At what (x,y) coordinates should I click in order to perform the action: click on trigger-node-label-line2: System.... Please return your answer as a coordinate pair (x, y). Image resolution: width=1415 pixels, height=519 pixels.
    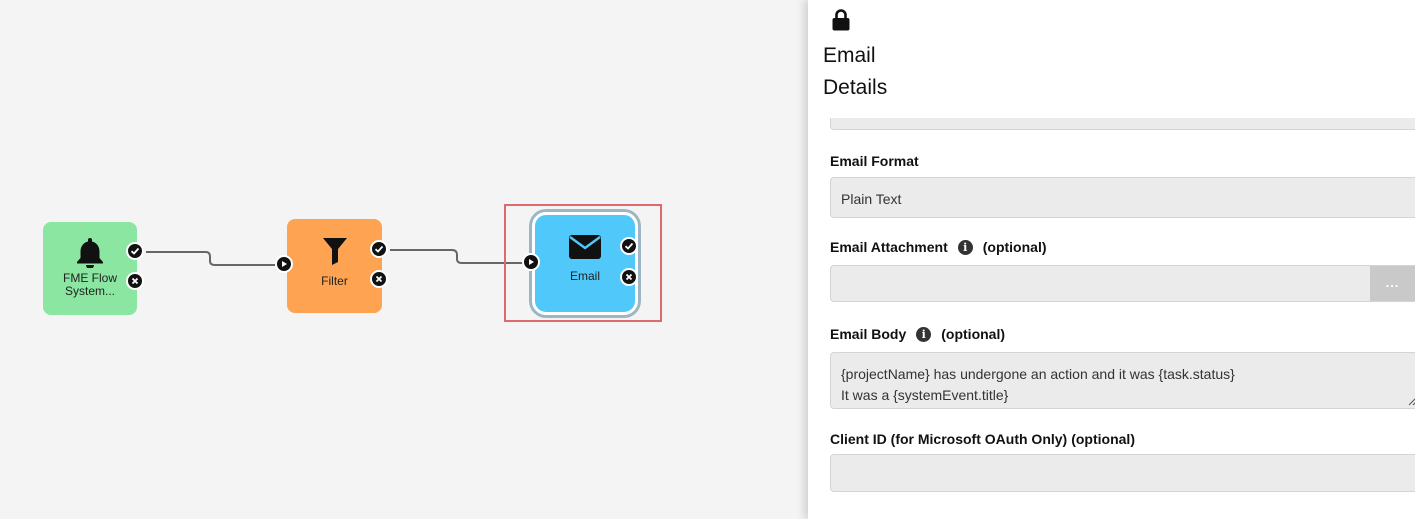
    Looking at the image, I should click on (89, 291).